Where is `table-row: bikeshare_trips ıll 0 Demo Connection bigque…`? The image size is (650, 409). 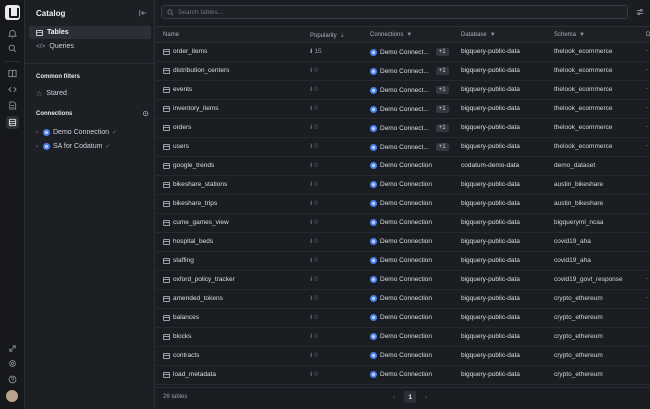
table-row: bikeshare_trips ıll 0 Demo Connection bigque… is located at coordinates (402, 204).